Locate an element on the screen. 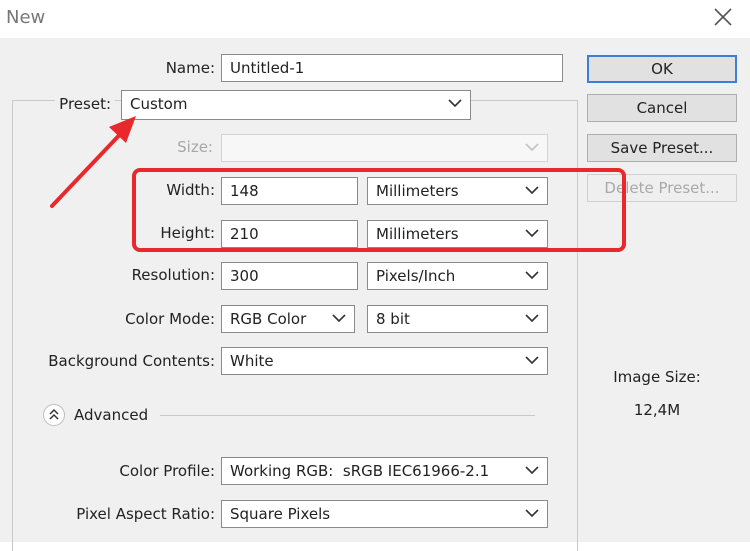 The image size is (750, 551). advanced-divider is located at coordinates (347, 415).